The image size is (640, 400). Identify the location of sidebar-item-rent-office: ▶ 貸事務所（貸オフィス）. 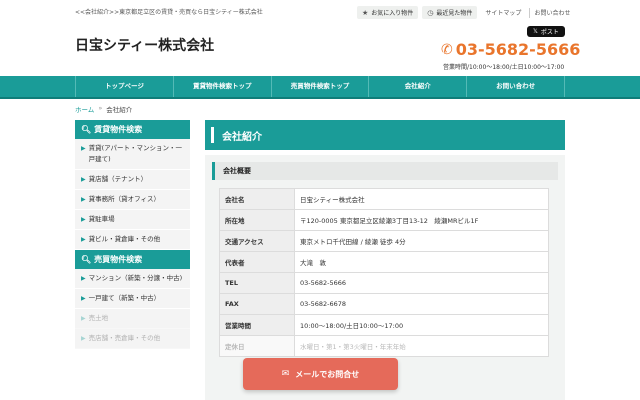
(132, 200).